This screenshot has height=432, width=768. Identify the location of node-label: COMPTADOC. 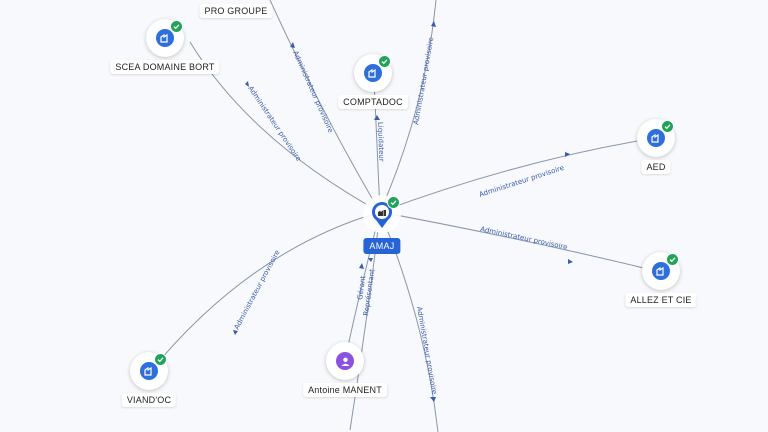
(373, 102).